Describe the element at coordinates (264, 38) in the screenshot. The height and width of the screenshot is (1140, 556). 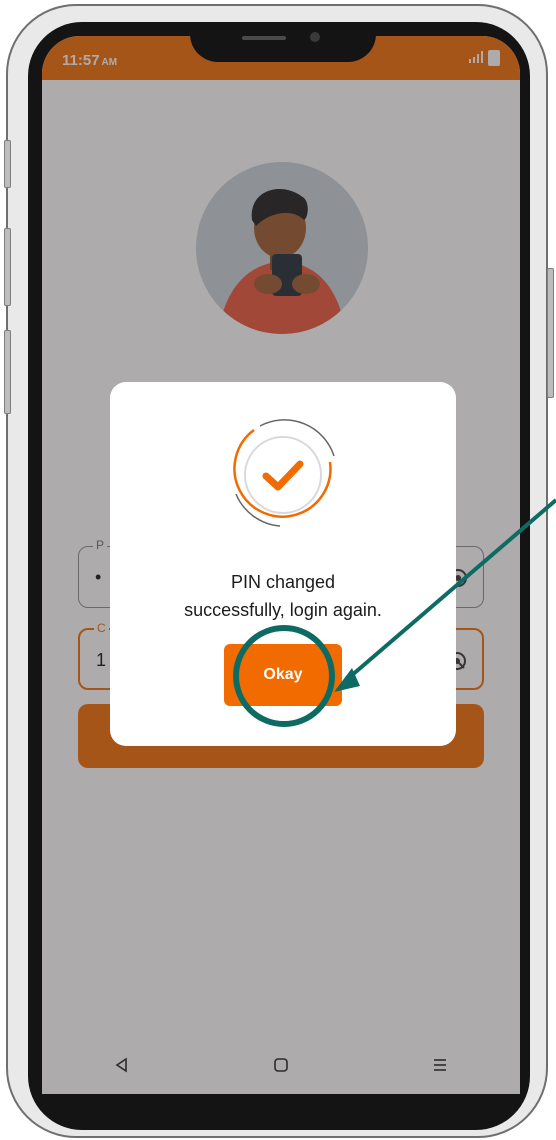
I see `speaker-grille` at that location.